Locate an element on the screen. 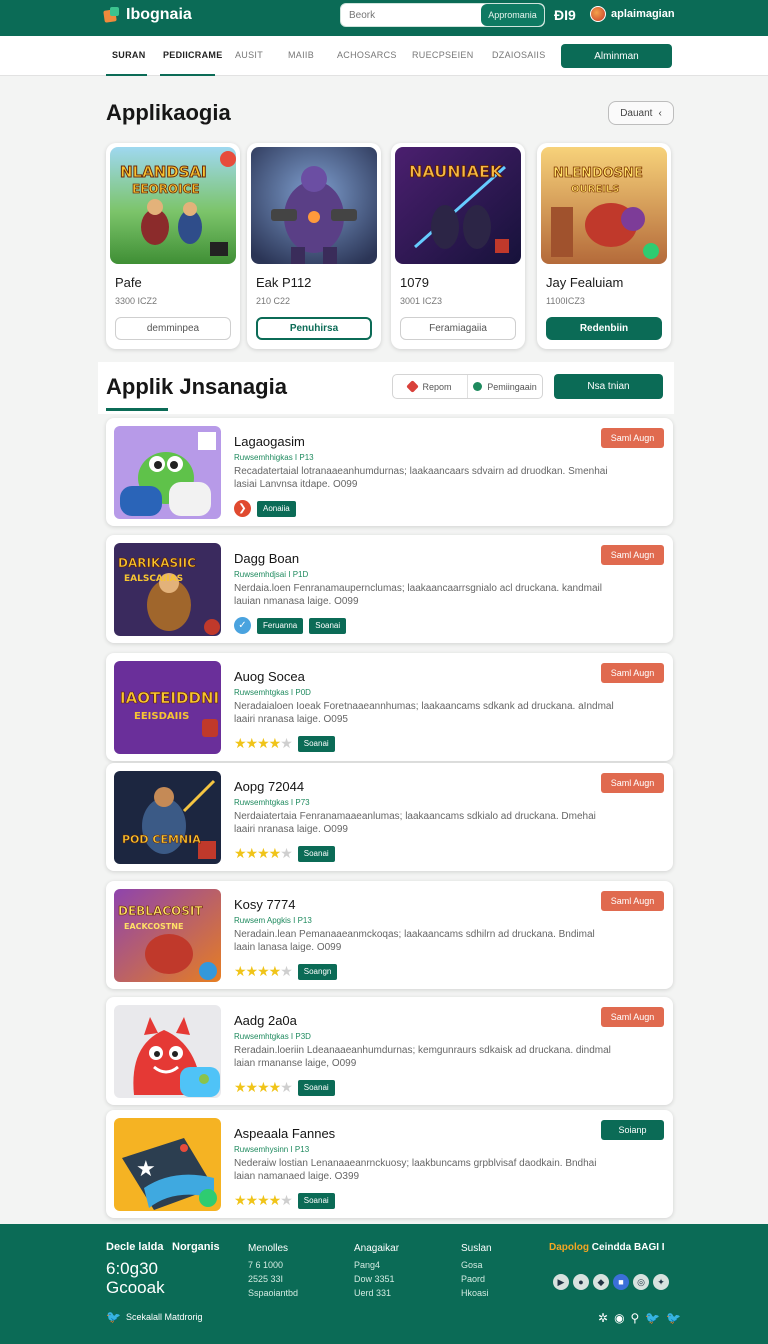 The height and width of the screenshot is (1344, 768). footer-link: Gosa is located at coordinates (476, 1265).